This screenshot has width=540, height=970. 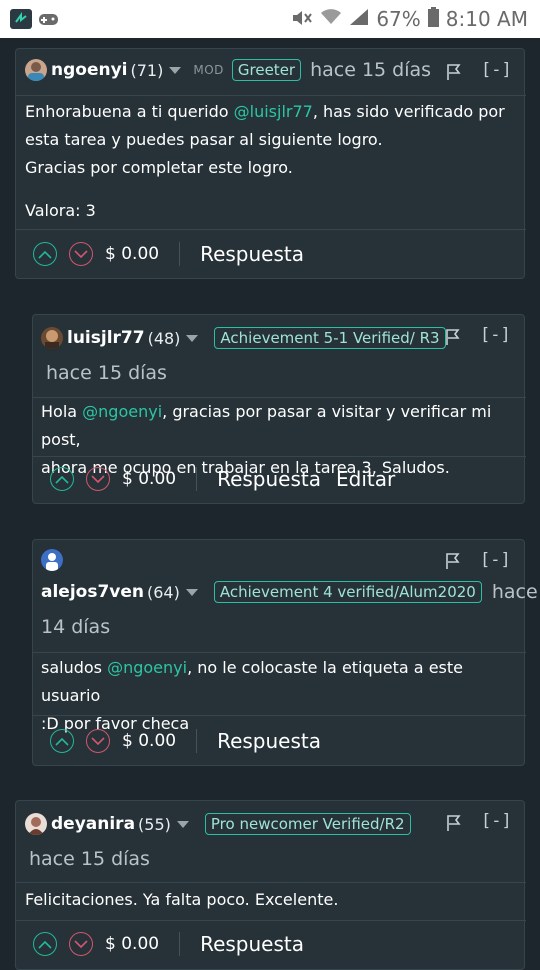 I want to click on comment-footer: $ 0.00 Respuesta Editar, so click(x=222, y=479).